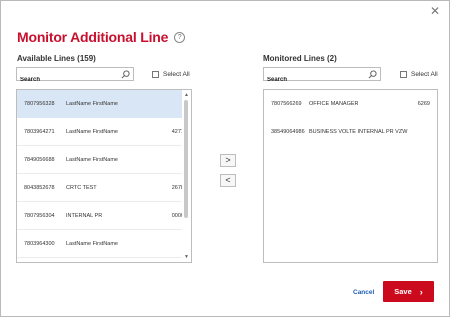 Image resolution: width=450 pixels, height=317 pixels. I want to click on monitored-line-row: 7807566269 OFFICE MANAGER 6269, so click(350, 104).